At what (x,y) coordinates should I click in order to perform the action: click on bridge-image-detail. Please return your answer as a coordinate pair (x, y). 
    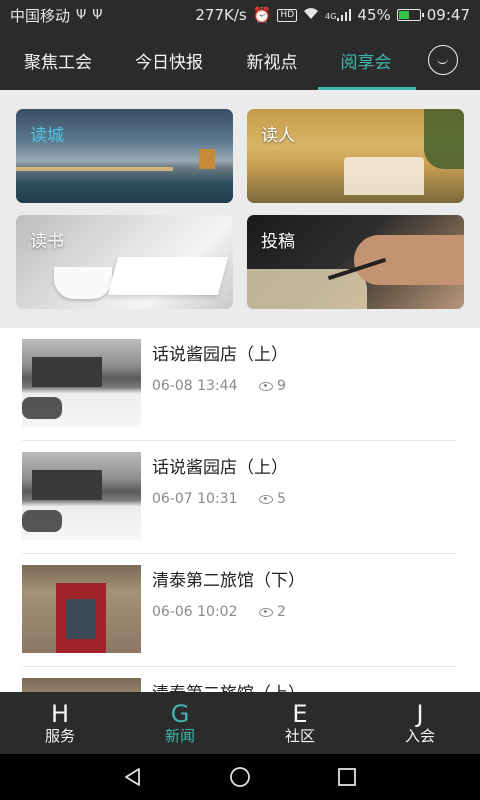
    Looking at the image, I should click on (94, 169).